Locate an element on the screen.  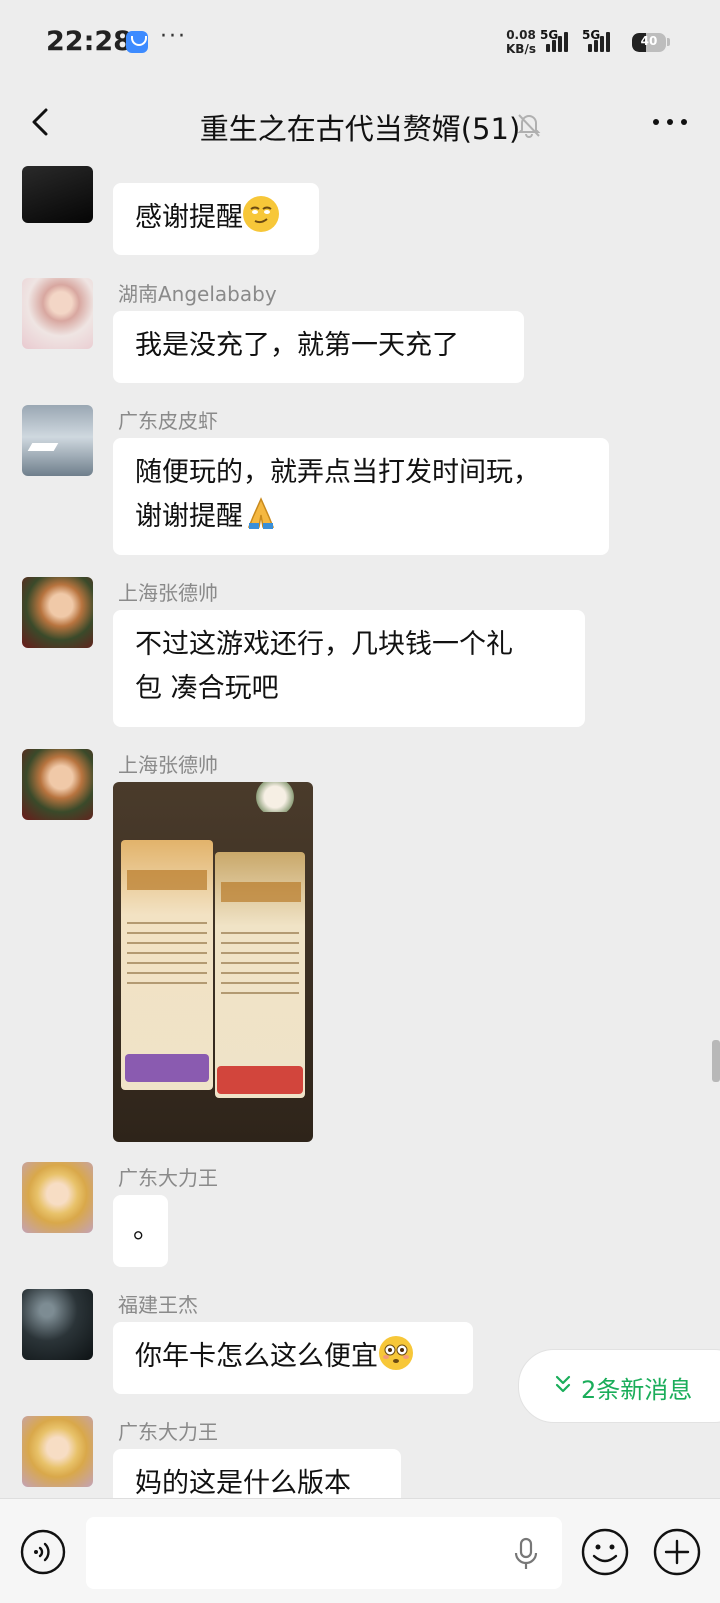
new-messages-label: 2条新消息 is located at coordinates (637, 1390).